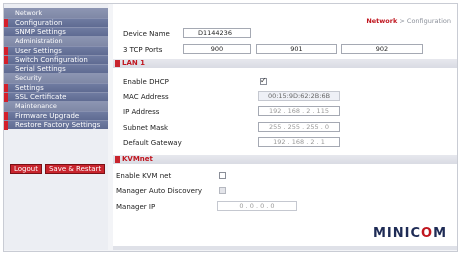 This screenshot has height=254, width=461. What do you see at coordinates (146, 97) in the screenshot?
I see `mac-address-label: MAC Address` at bounding box center [146, 97].